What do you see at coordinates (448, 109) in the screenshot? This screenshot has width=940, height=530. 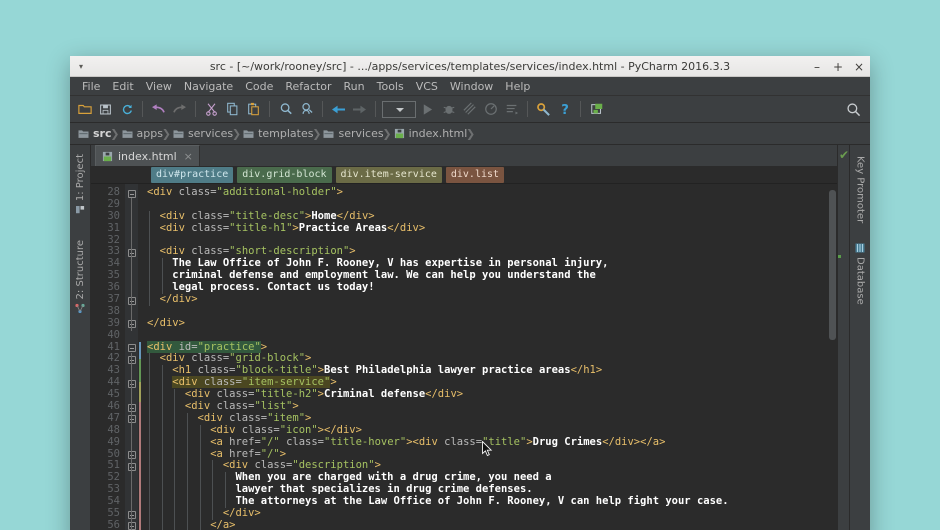 I see `debug-icon` at bounding box center [448, 109].